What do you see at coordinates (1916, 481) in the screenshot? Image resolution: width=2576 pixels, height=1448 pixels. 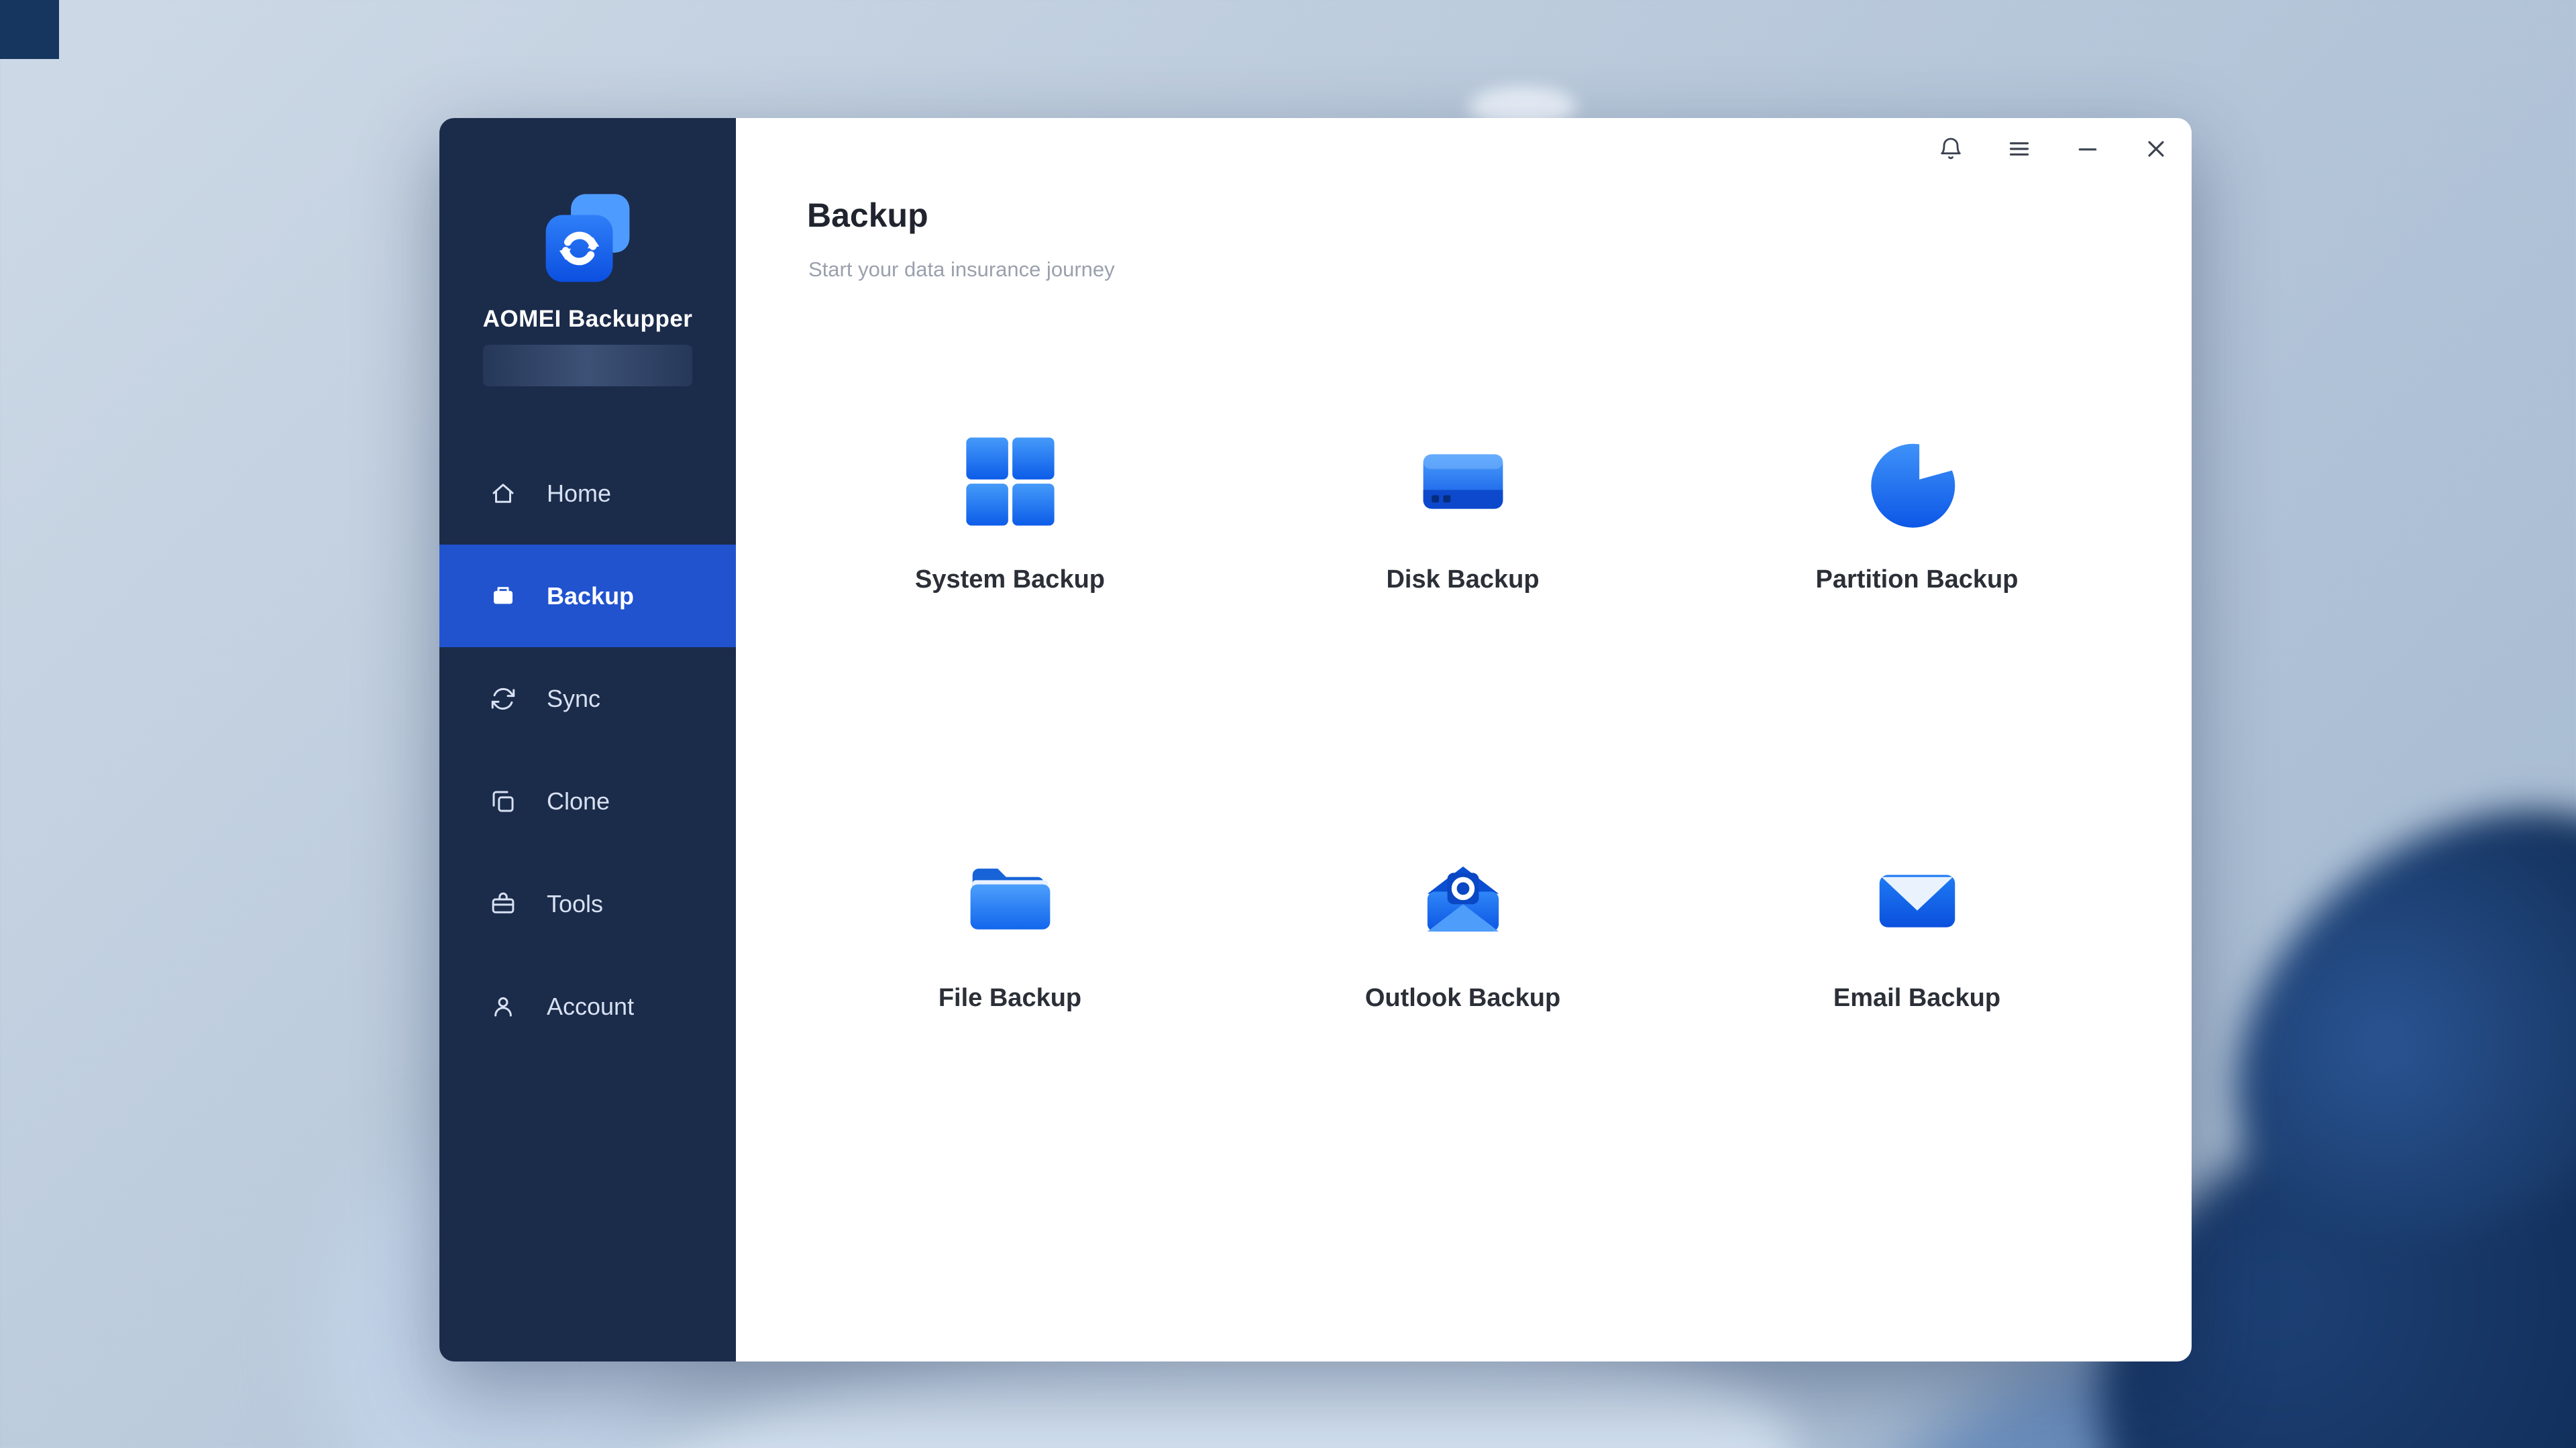 I see `partition-backup-icon` at bounding box center [1916, 481].